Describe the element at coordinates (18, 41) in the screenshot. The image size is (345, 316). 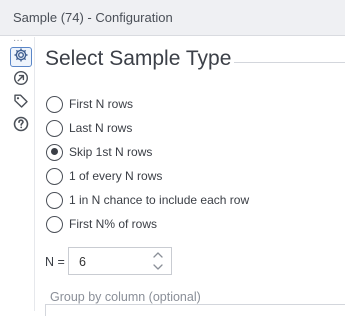
I see `drag-handle: ···` at that location.